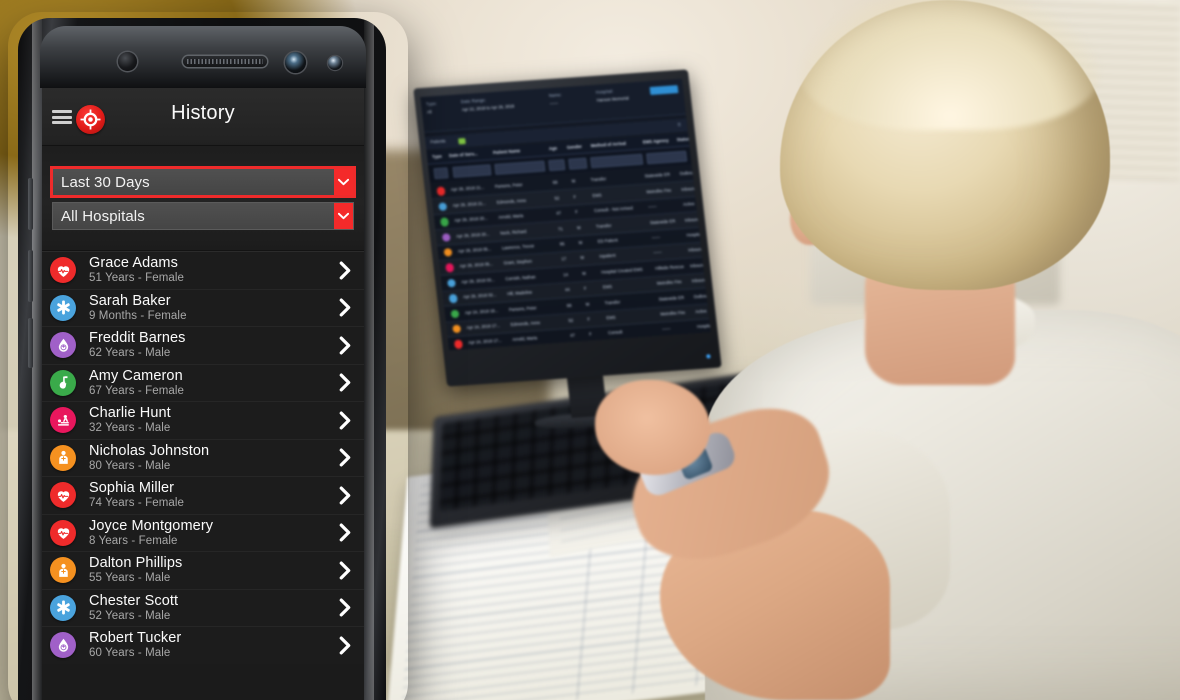  Describe the element at coordinates (369, 359) in the screenshot. I see `phone-edge-highlight-right` at that location.